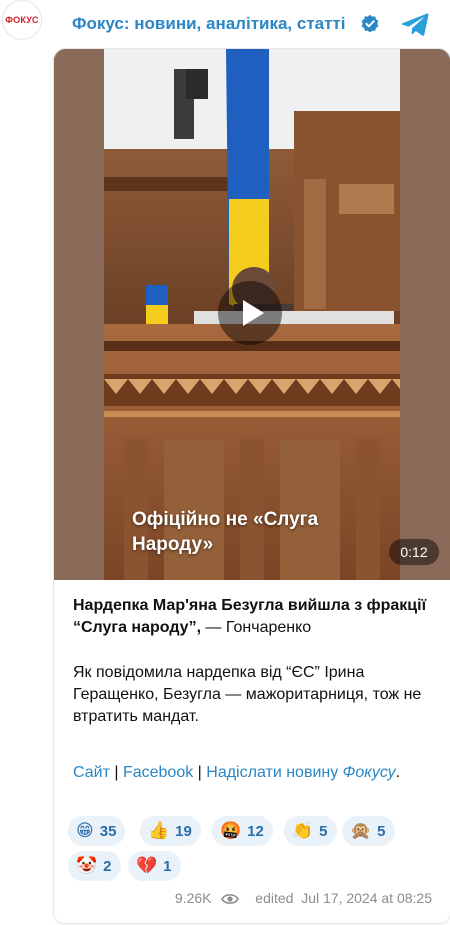 The height and width of the screenshot is (925, 450). Describe the element at coordinates (87, 865) in the screenshot. I see `reaction-emoji: 🤡` at that location.